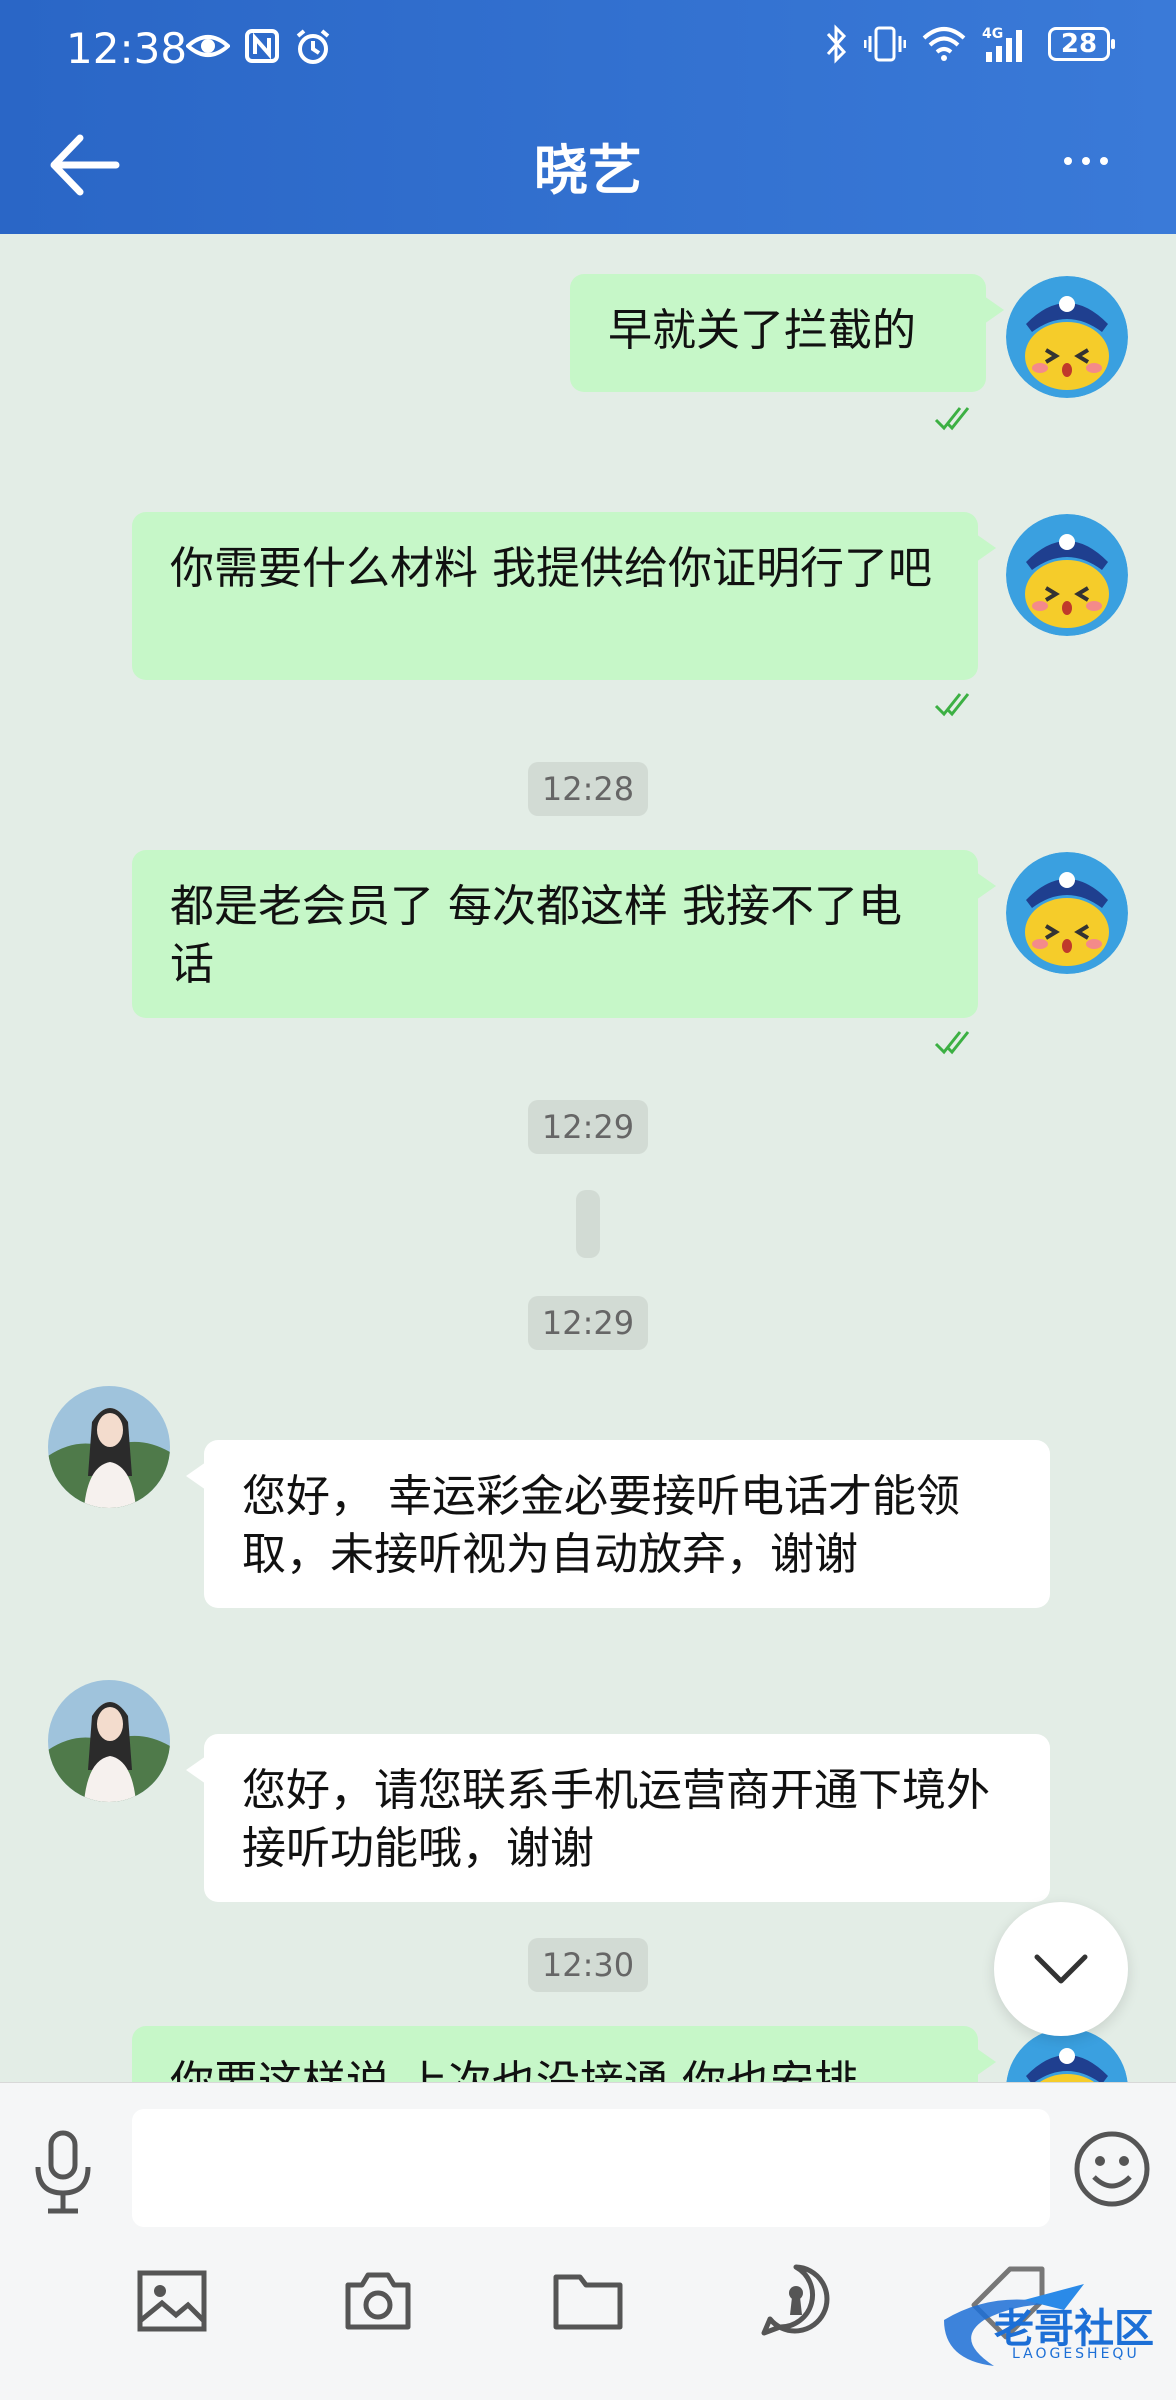  What do you see at coordinates (588, 1965) in the screenshot?
I see `timestamp: 12:30` at bounding box center [588, 1965].